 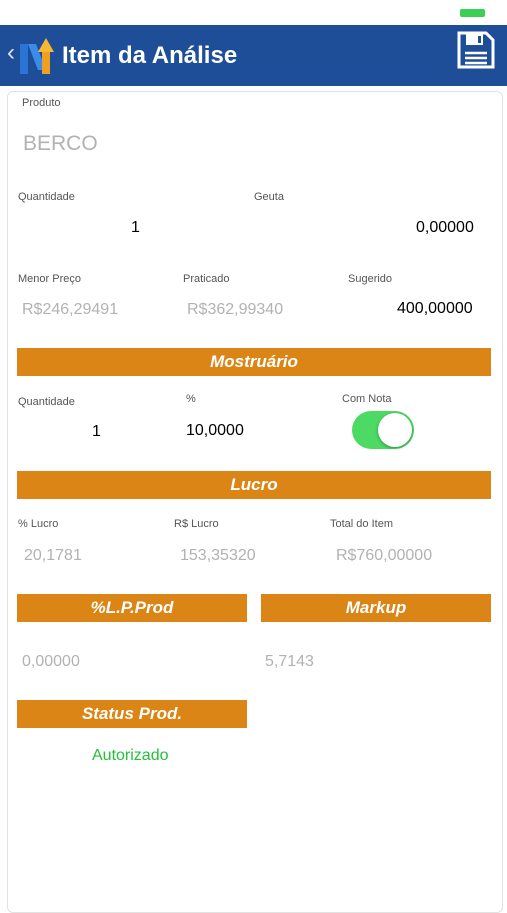 What do you see at coordinates (376, 608) in the screenshot?
I see `markup-header: Markup` at bounding box center [376, 608].